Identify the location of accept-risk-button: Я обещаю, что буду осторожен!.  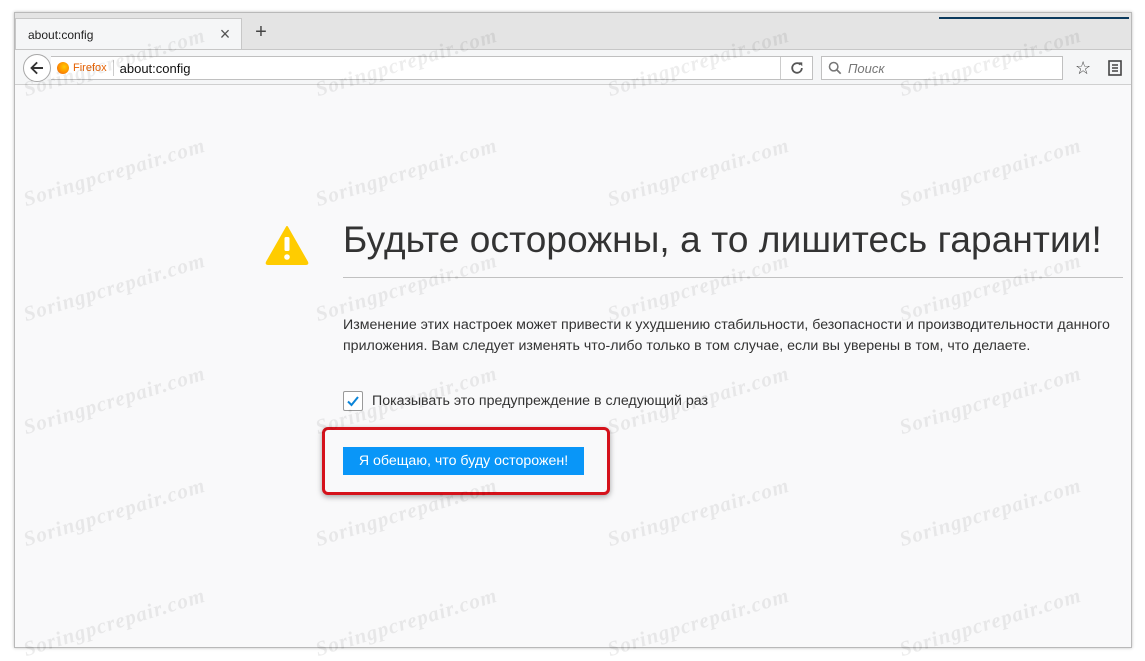
(463, 461).